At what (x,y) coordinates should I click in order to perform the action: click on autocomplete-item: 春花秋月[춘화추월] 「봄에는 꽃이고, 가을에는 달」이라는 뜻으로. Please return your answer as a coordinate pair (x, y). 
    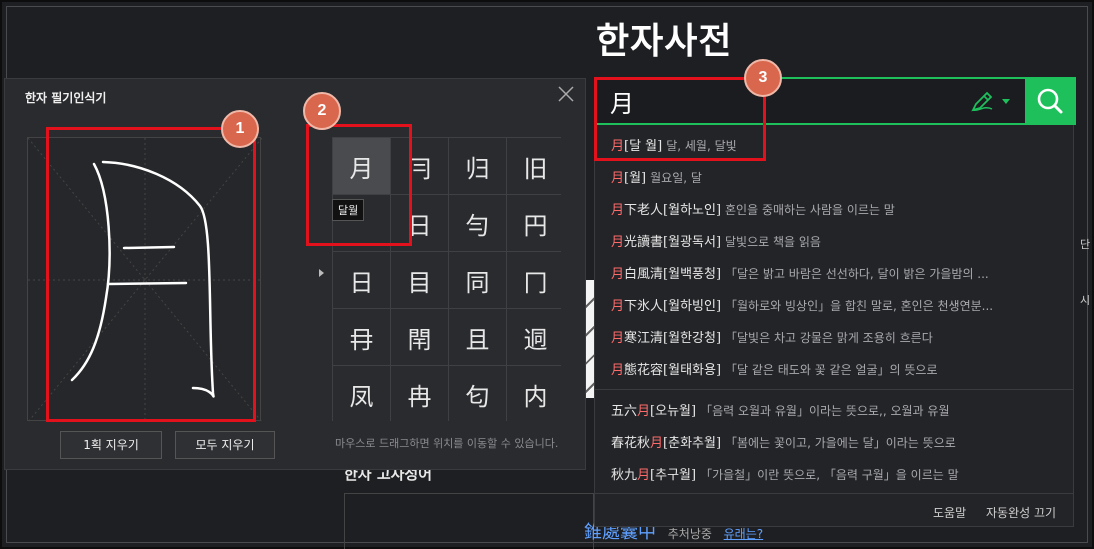
    Looking at the image, I should click on (836, 441).